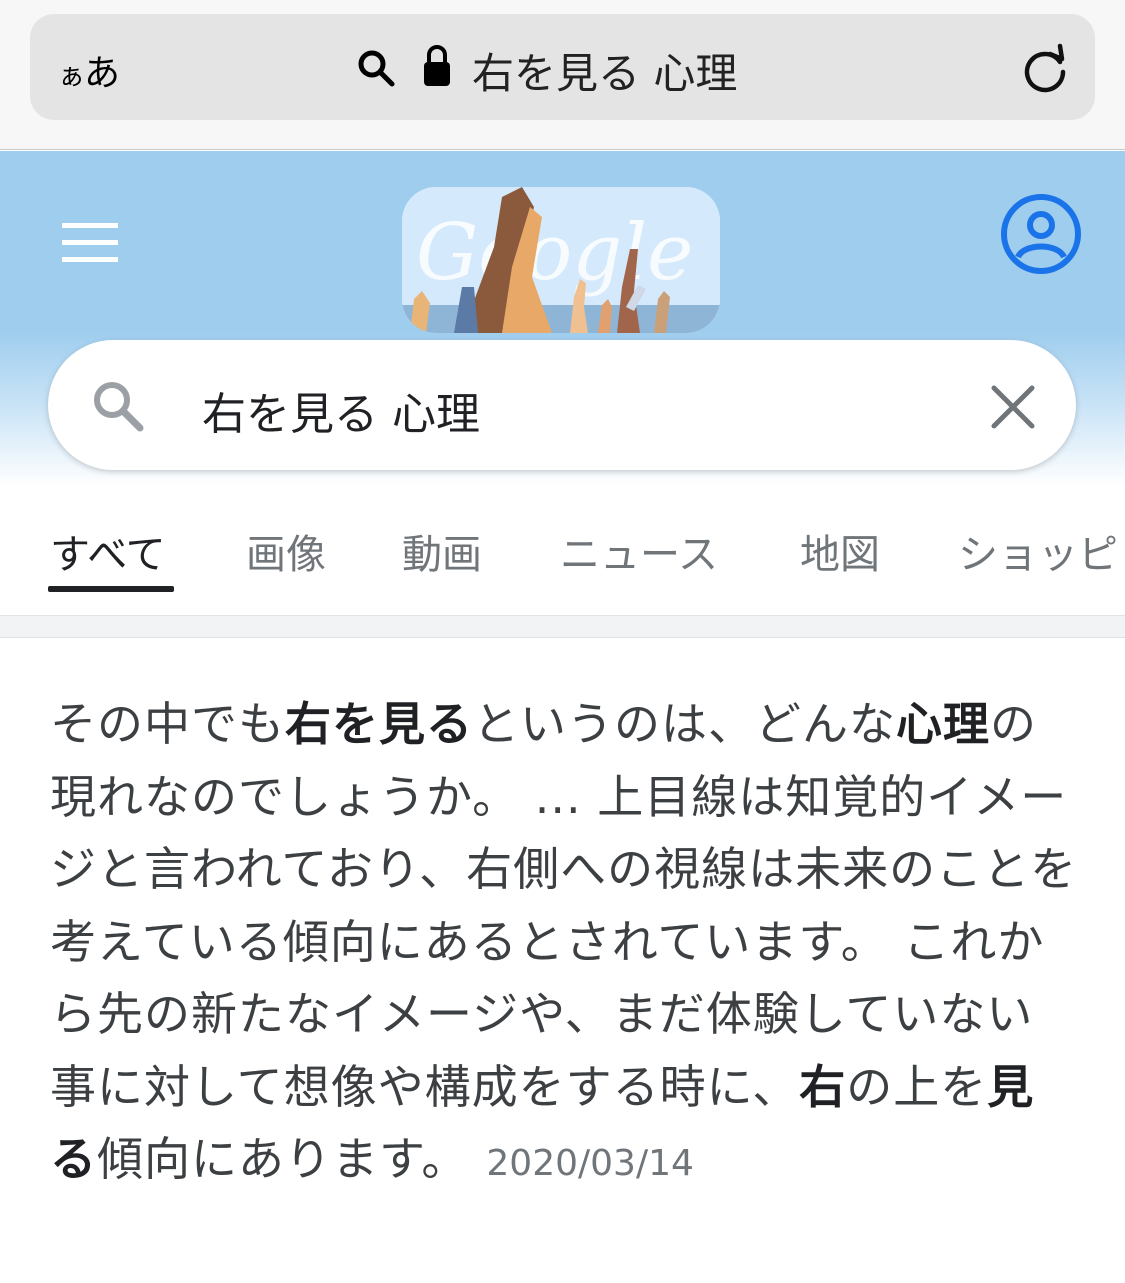  Describe the element at coordinates (590, 1163) in the screenshot. I see `snippet-date: 2020/03/14` at that location.